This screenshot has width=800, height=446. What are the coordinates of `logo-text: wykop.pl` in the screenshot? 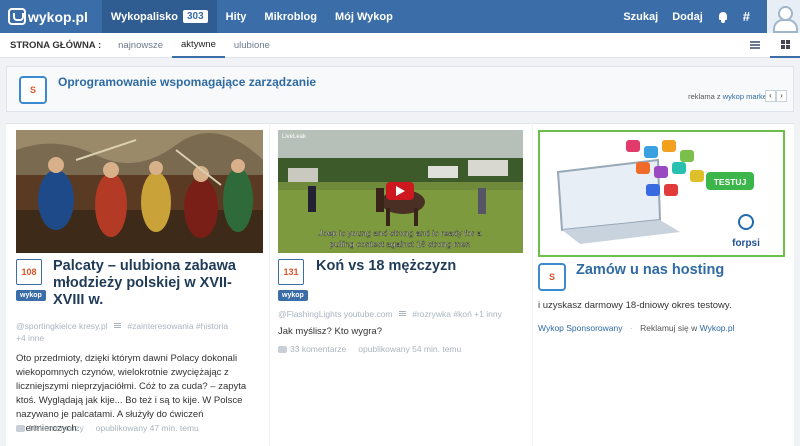 It's located at (58, 16).